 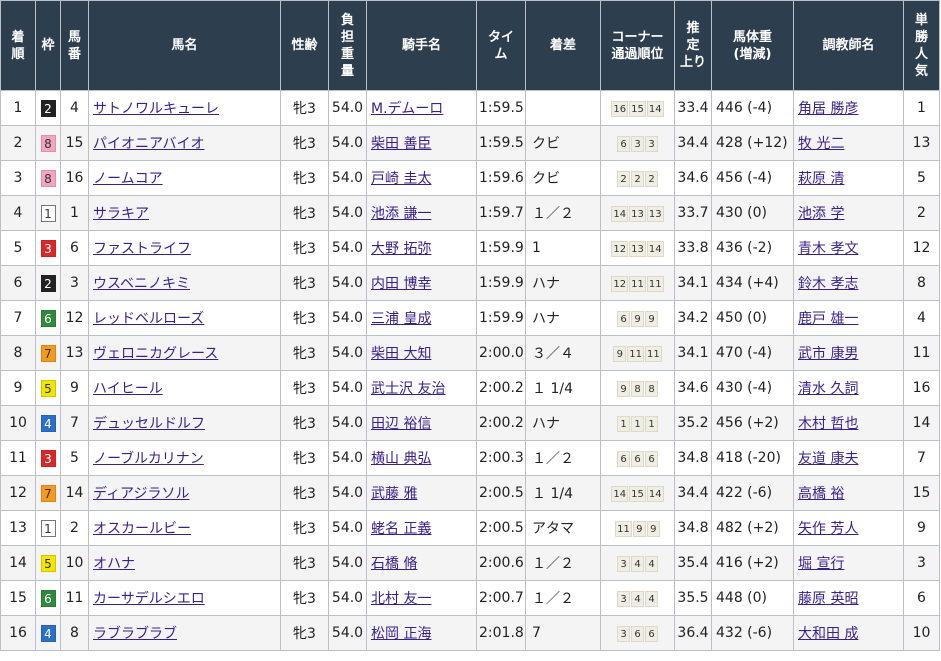 What do you see at coordinates (156, 109) in the screenshot?
I see `horse-name-link: サトノワルキューレ` at bounding box center [156, 109].